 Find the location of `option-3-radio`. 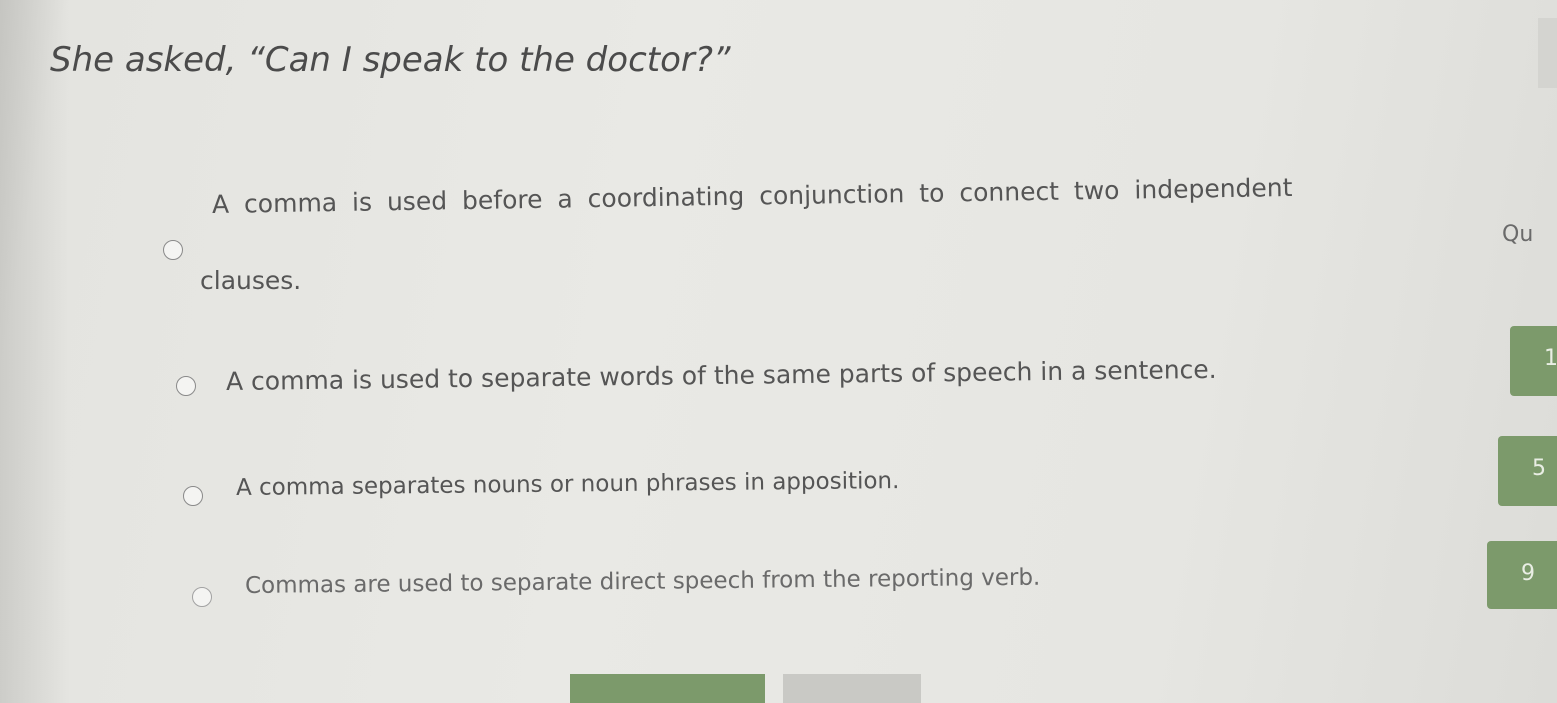

option-3-radio is located at coordinates (193, 496).